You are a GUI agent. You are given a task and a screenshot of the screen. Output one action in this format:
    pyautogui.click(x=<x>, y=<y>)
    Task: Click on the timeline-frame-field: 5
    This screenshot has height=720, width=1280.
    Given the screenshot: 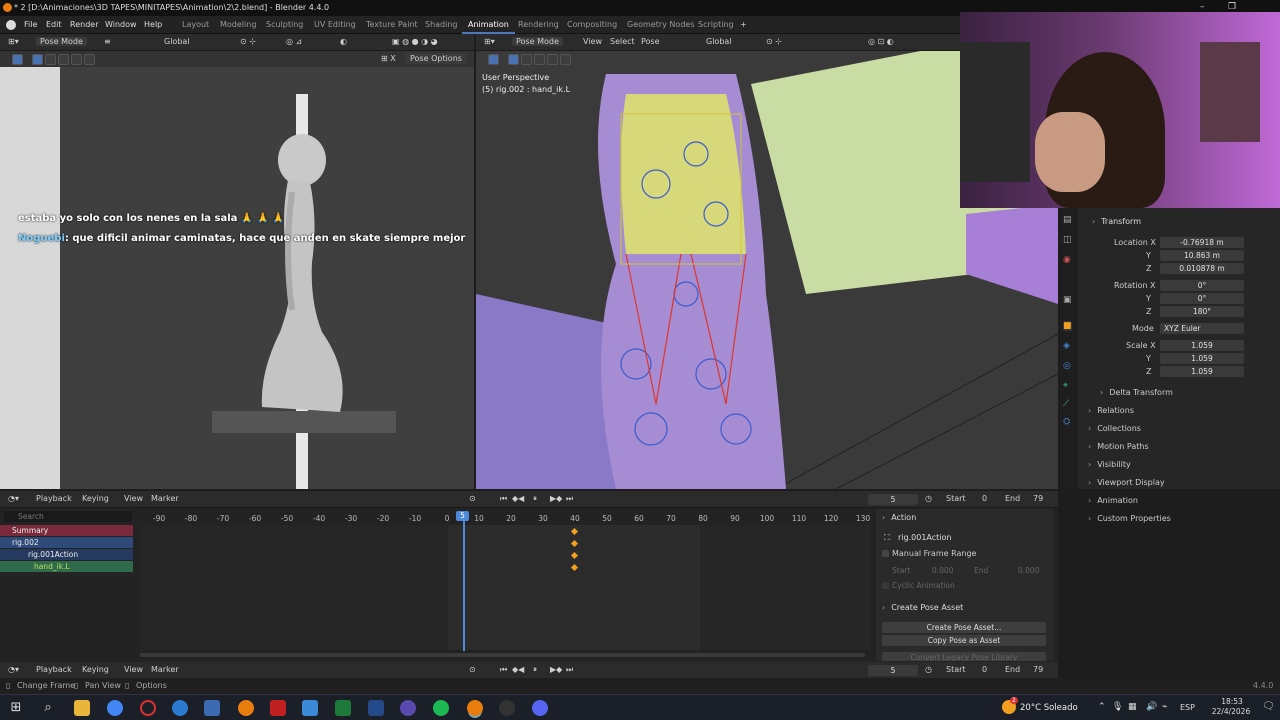 What is the action you would take?
    pyautogui.click(x=893, y=670)
    